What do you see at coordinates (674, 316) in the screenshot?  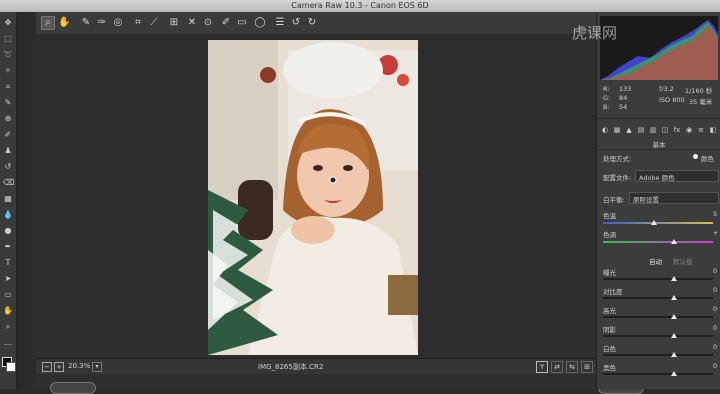 I see `highlights-slider-handle` at bounding box center [674, 316].